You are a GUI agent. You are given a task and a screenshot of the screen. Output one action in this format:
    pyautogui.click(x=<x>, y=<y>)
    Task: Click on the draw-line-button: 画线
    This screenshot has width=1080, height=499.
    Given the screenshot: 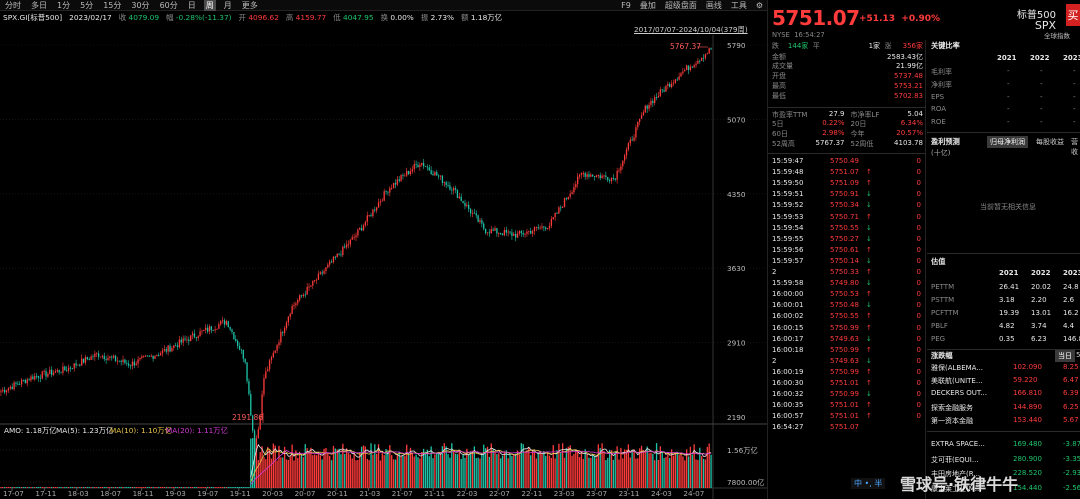 What is the action you would take?
    pyautogui.click(x=714, y=5)
    